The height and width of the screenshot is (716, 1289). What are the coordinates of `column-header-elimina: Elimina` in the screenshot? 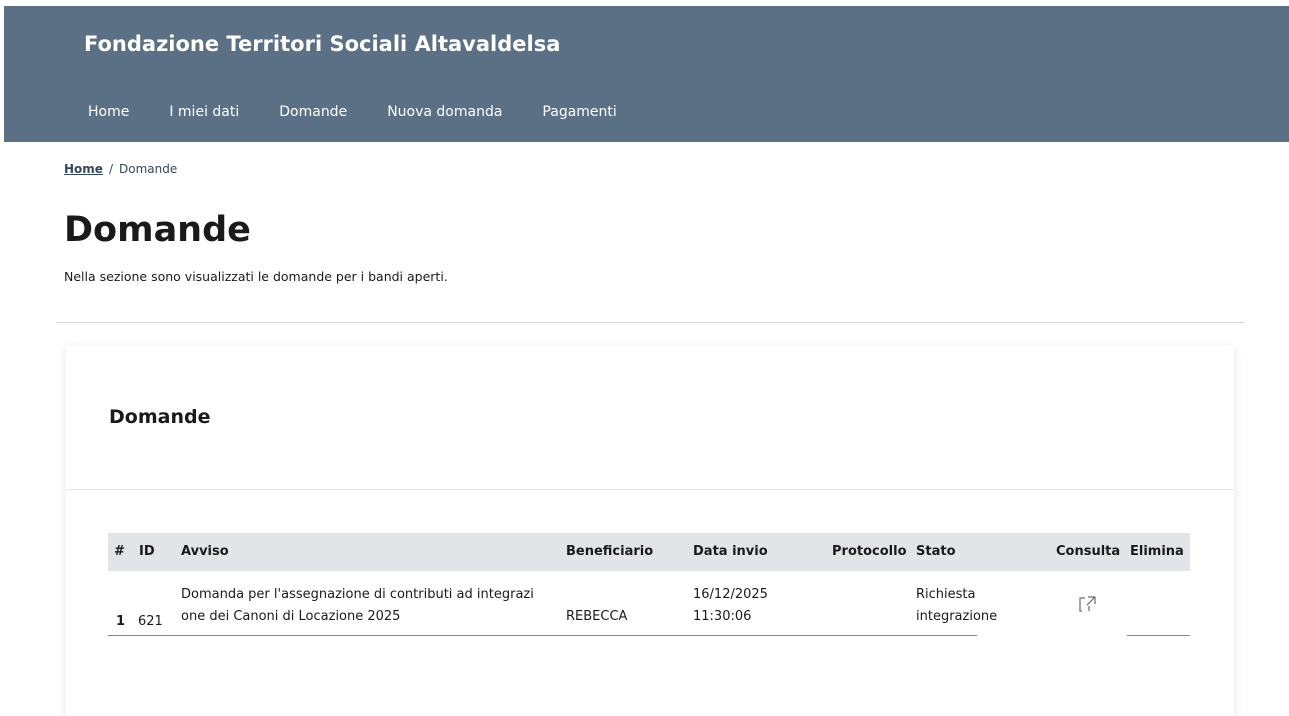 It's located at (1157, 551).